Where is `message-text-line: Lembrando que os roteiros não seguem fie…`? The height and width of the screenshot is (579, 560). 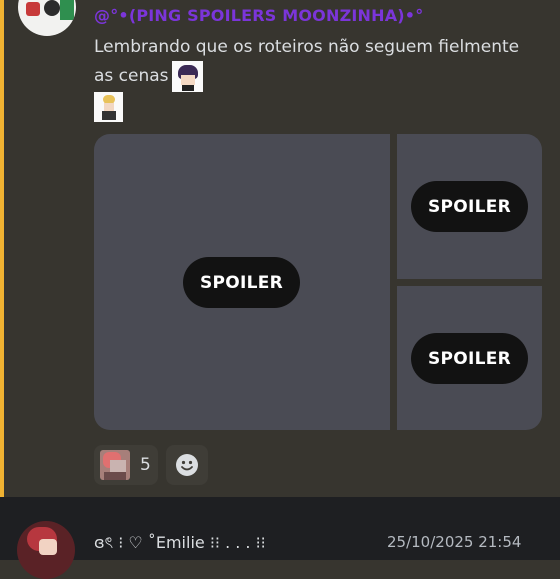
message-text-line: Lembrando que os roteiros não seguem fie… is located at coordinates (307, 47).